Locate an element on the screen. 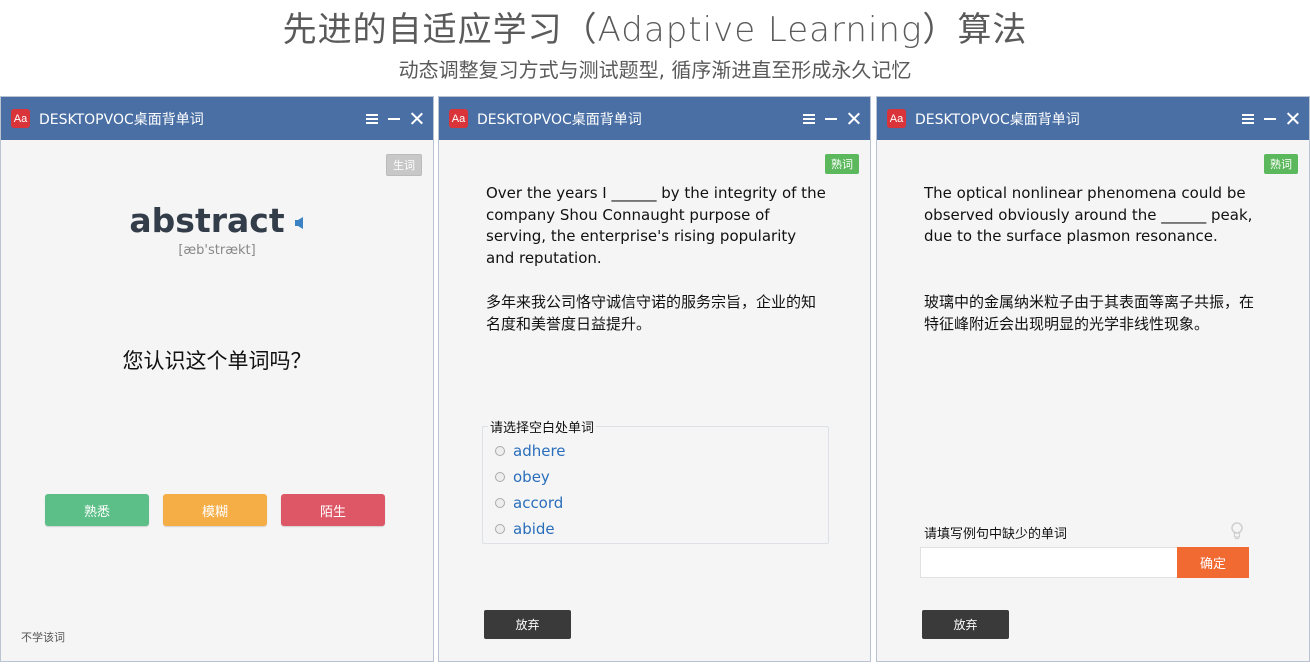 The height and width of the screenshot is (665, 1310). phonetic: [æb'strækt] is located at coordinates (217, 250).